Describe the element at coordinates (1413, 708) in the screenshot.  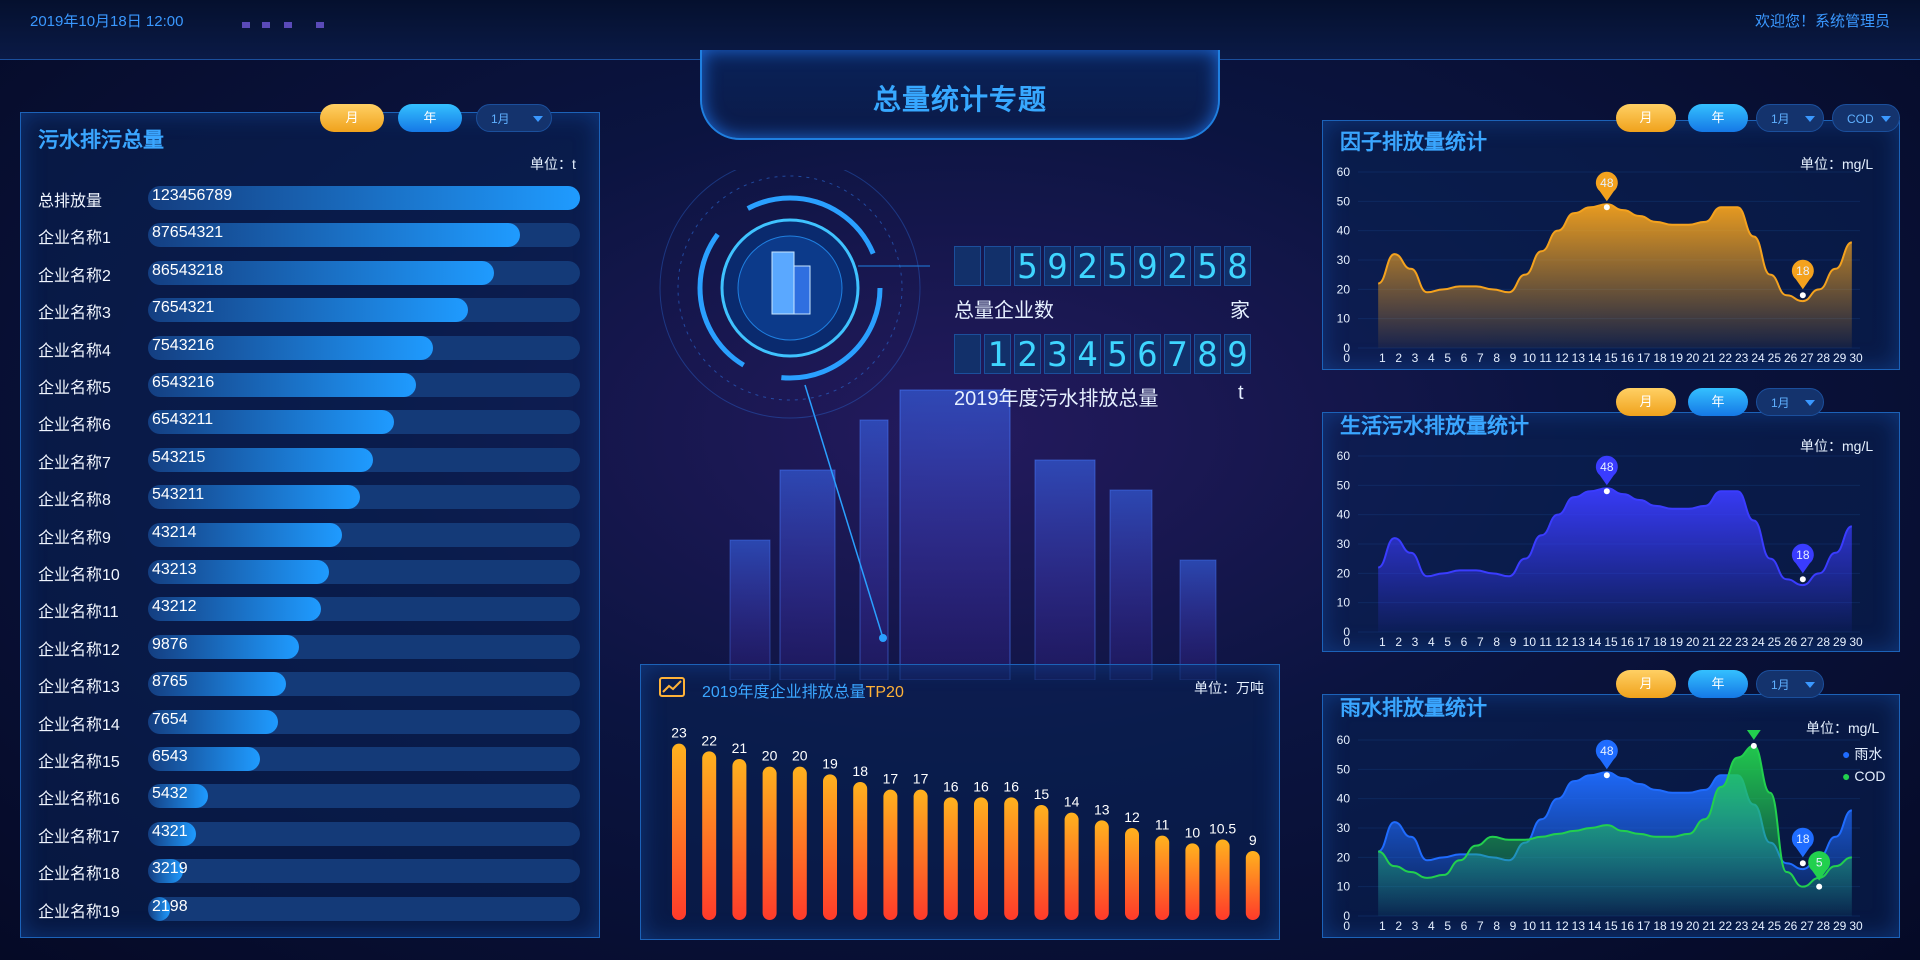
I see `rainwater-title: 雨水排放量统计` at that location.